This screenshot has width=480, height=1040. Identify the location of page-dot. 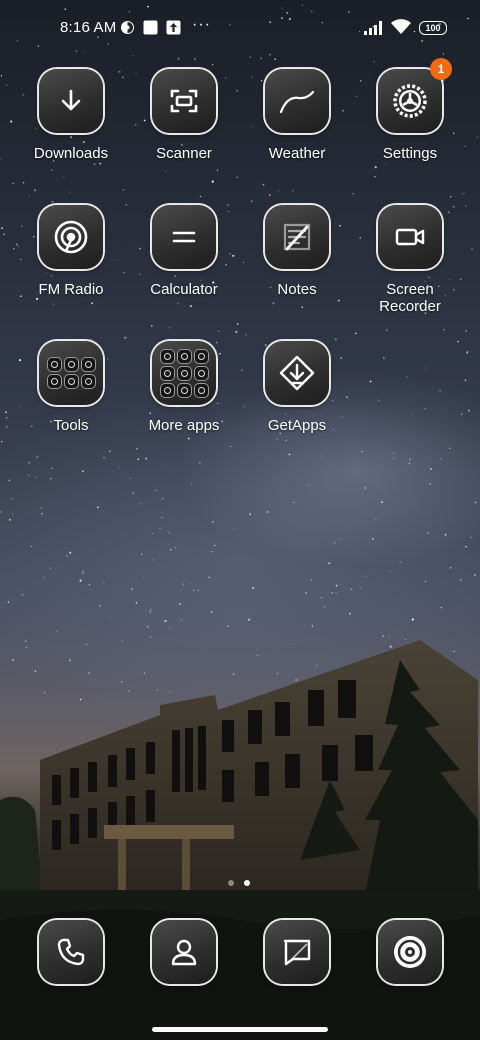
(231, 883).